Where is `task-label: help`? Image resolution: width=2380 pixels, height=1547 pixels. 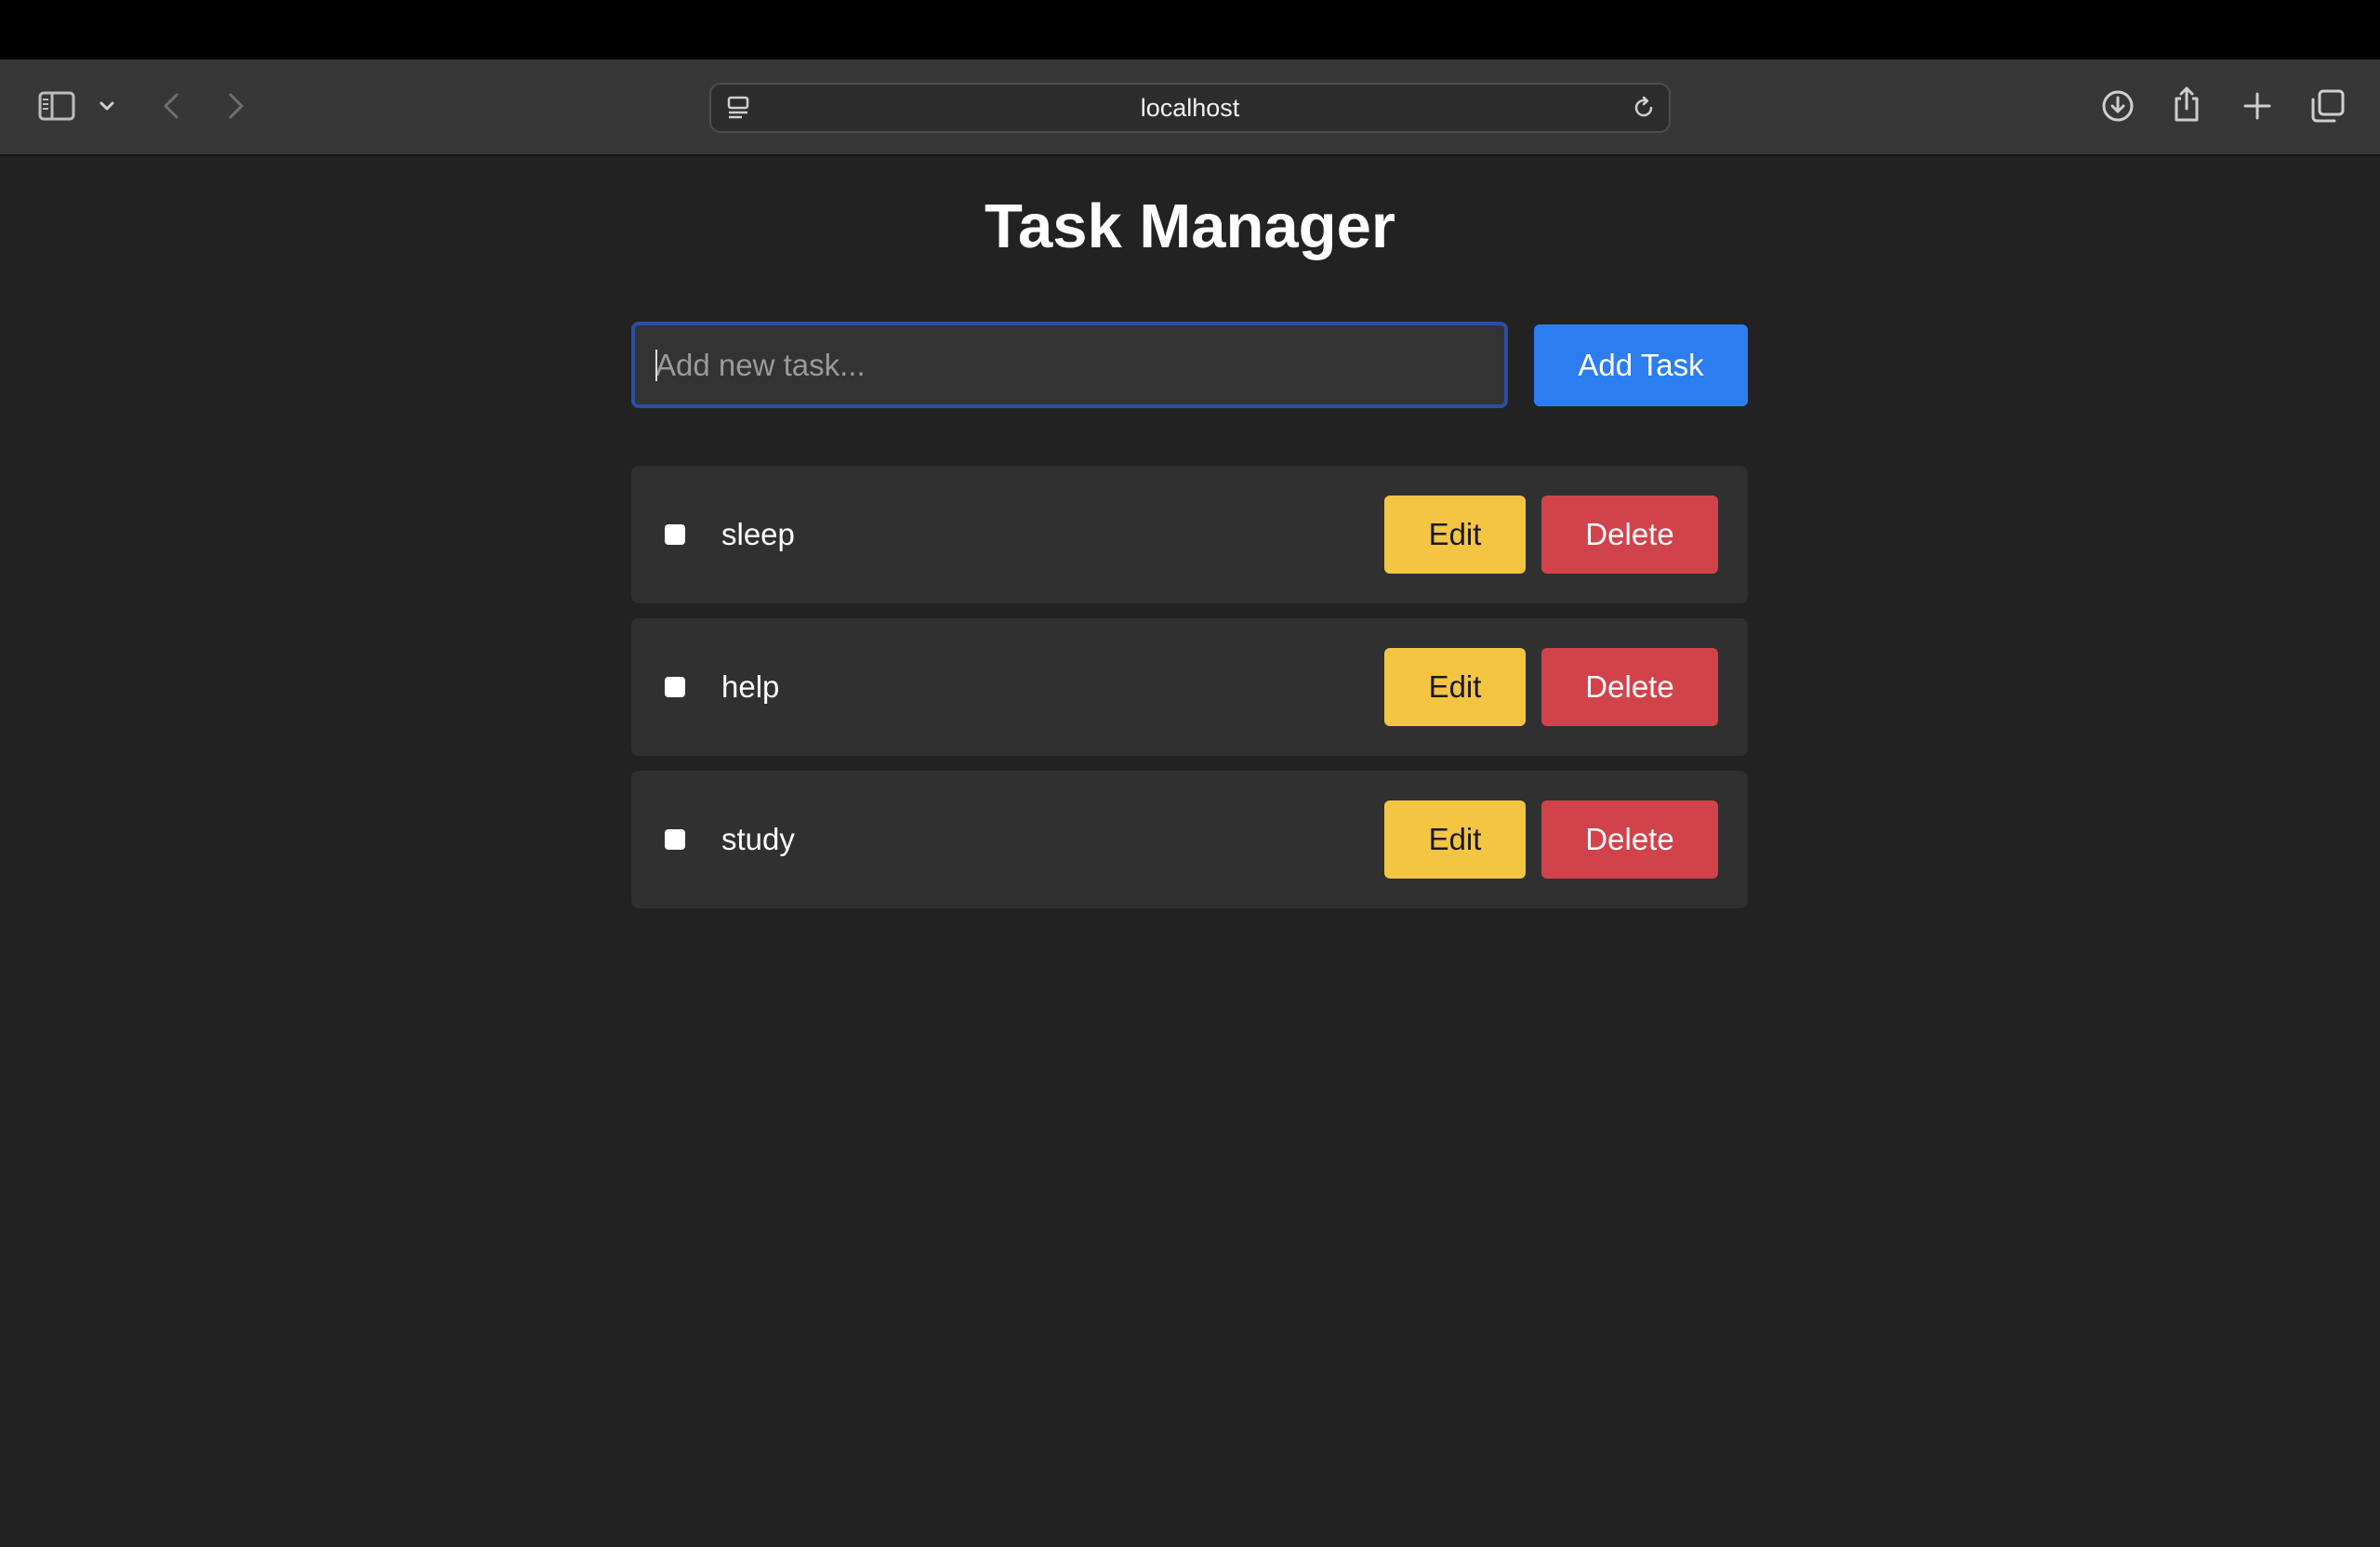 task-label: help is located at coordinates (750, 686).